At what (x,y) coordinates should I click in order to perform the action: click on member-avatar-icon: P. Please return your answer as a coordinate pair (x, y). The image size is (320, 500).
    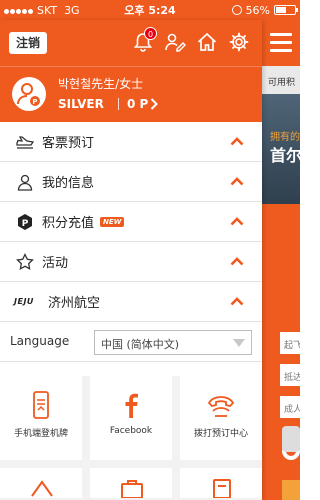
    Looking at the image, I should click on (29, 94).